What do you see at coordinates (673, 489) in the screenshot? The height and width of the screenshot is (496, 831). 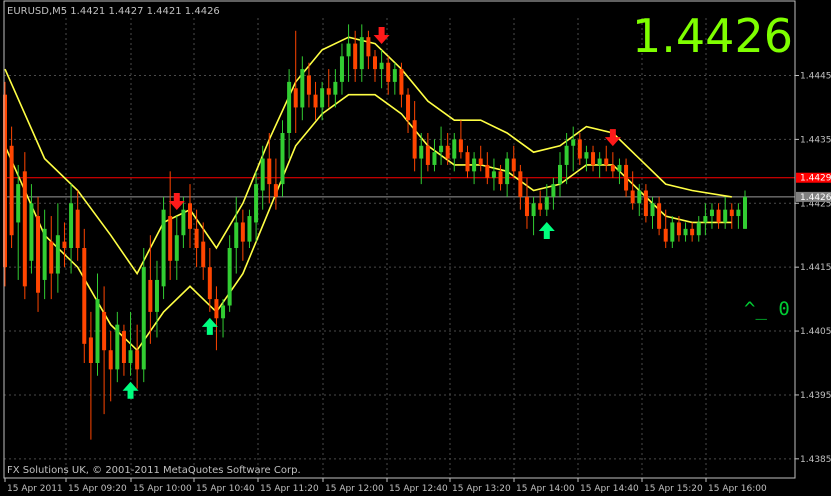 I see `x-tick-label: 15 Apr 15:20` at bounding box center [673, 489].